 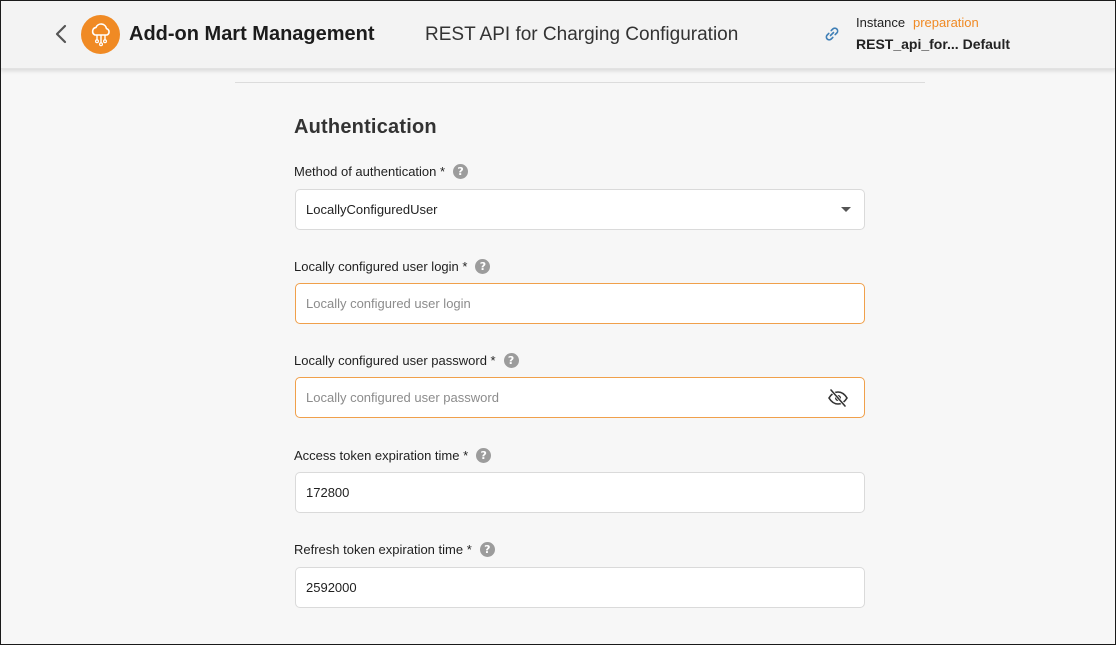 What do you see at coordinates (832, 34) in the screenshot?
I see `link-icon` at bounding box center [832, 34].